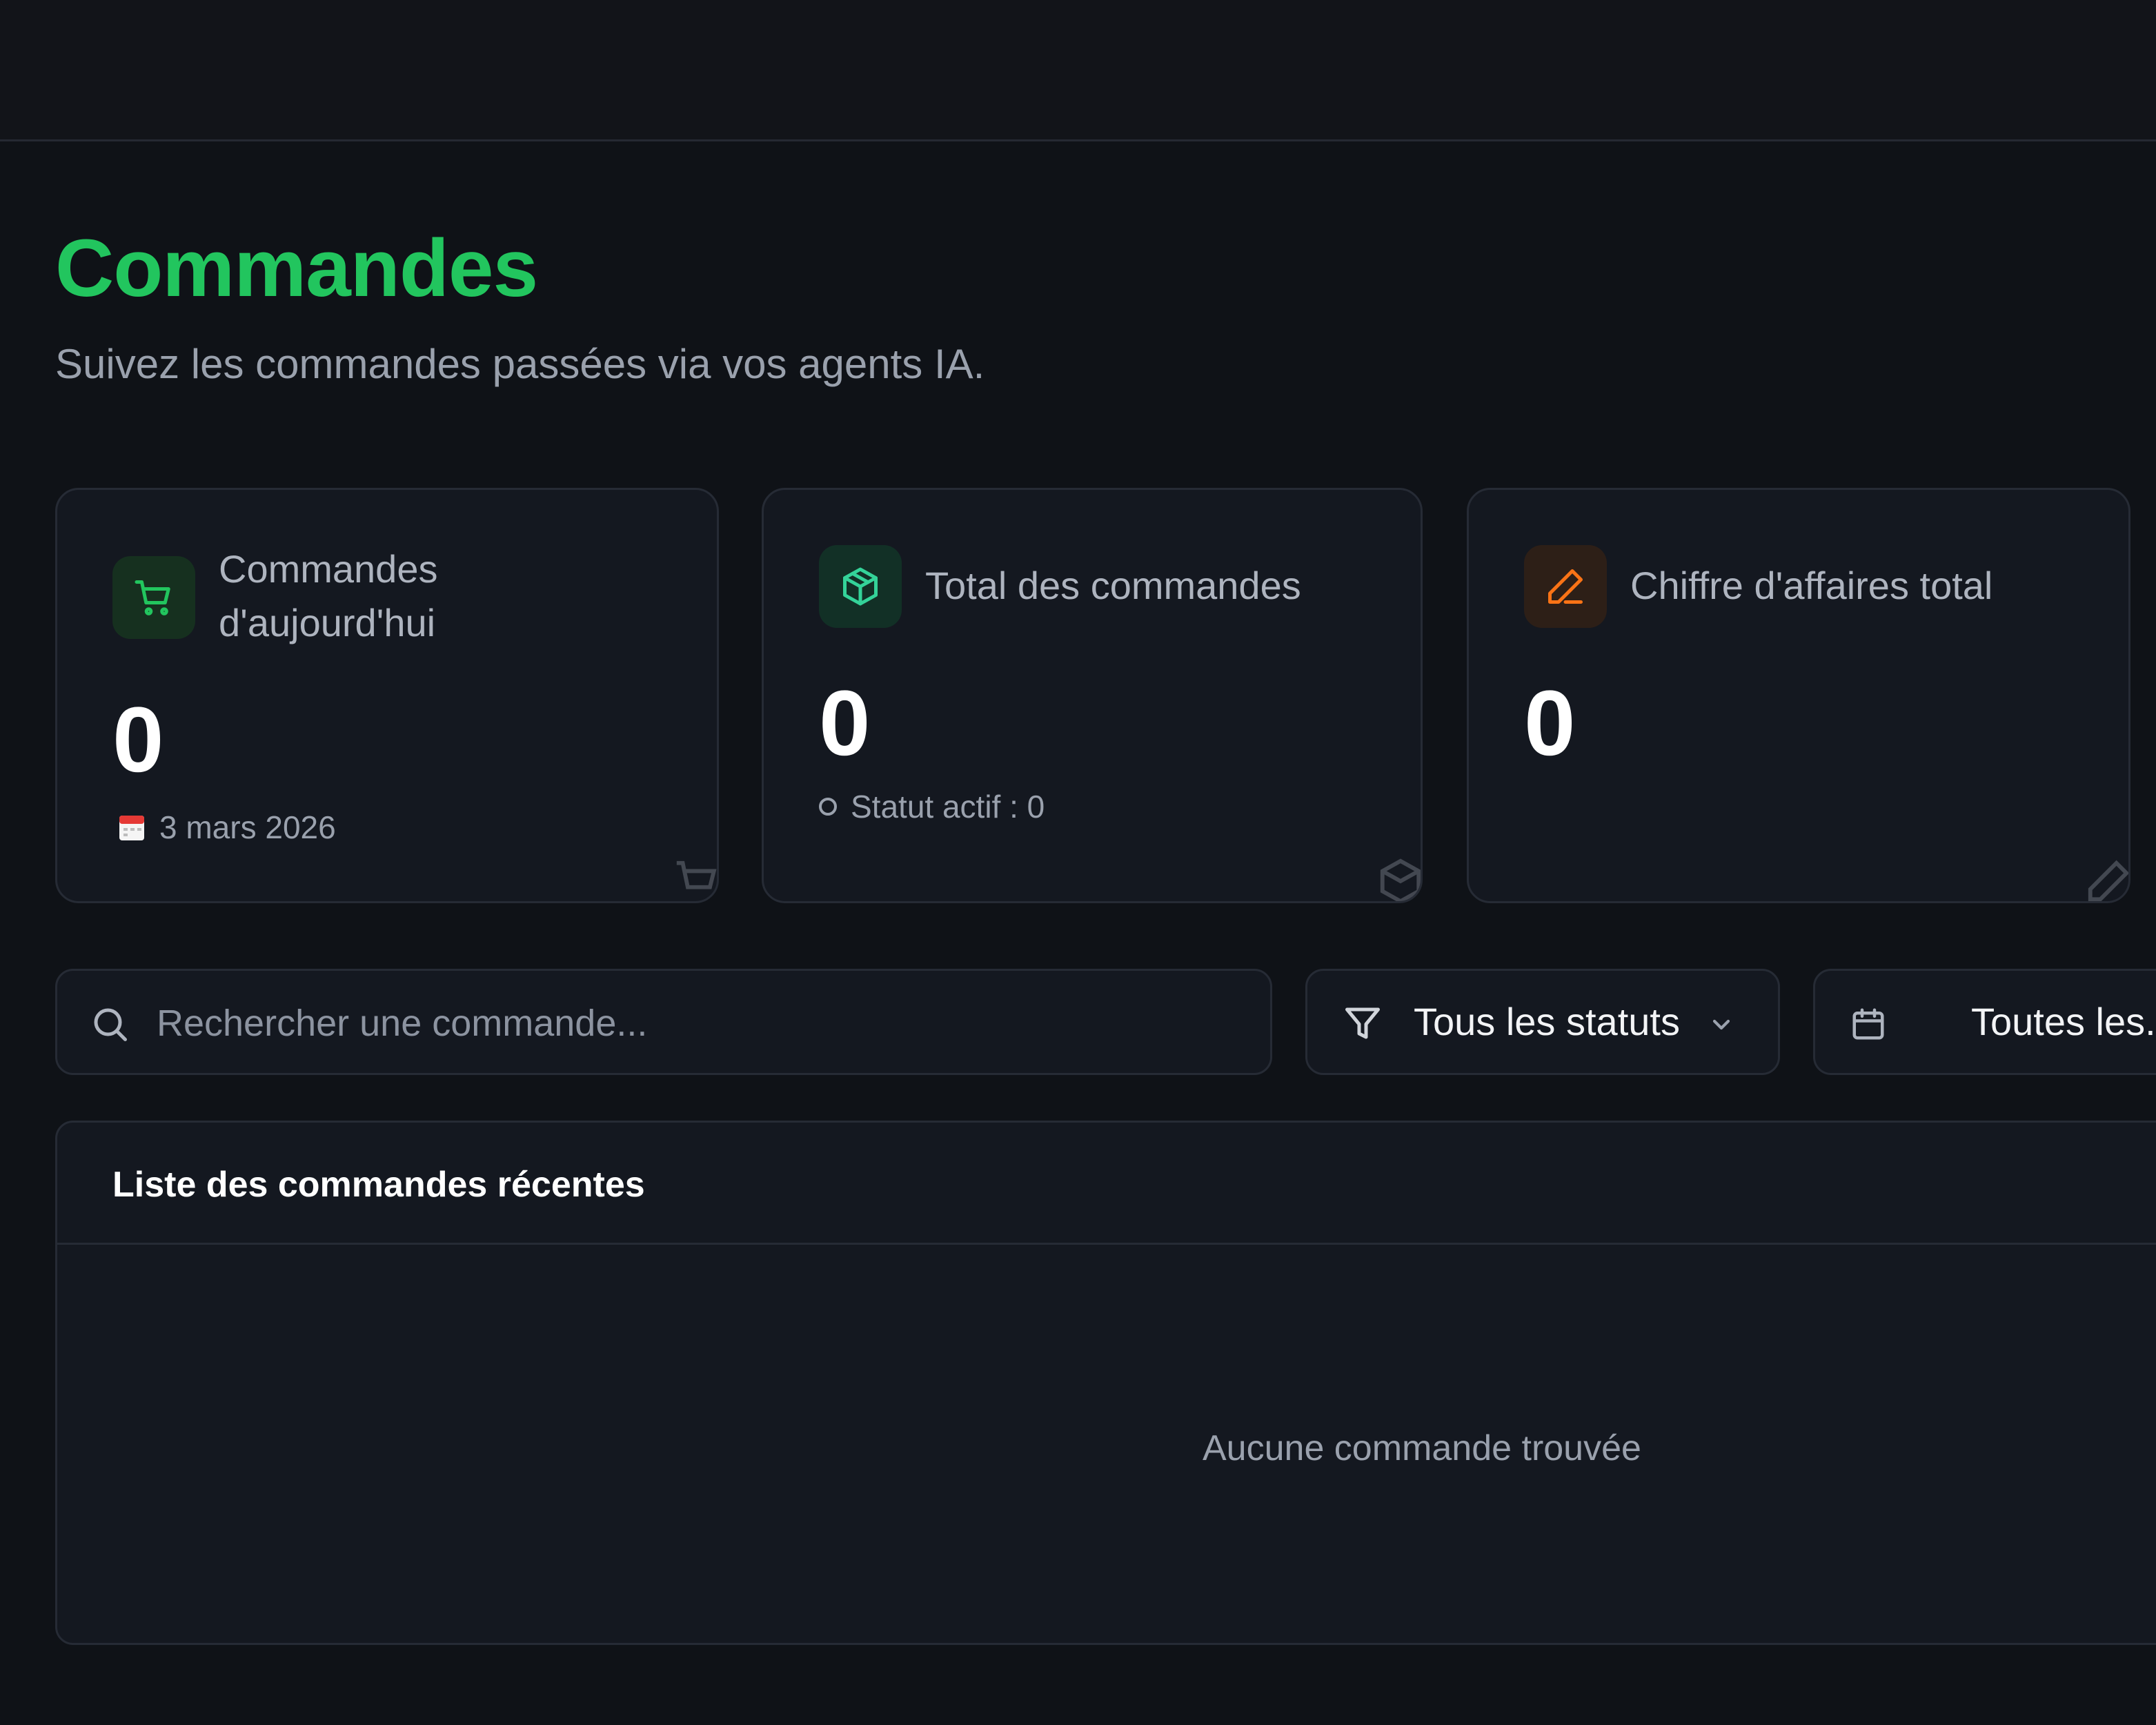  Describe the element at coordinates (1113, 585) in the screenshot. I see `stat-label: Total des commandes` at that location.